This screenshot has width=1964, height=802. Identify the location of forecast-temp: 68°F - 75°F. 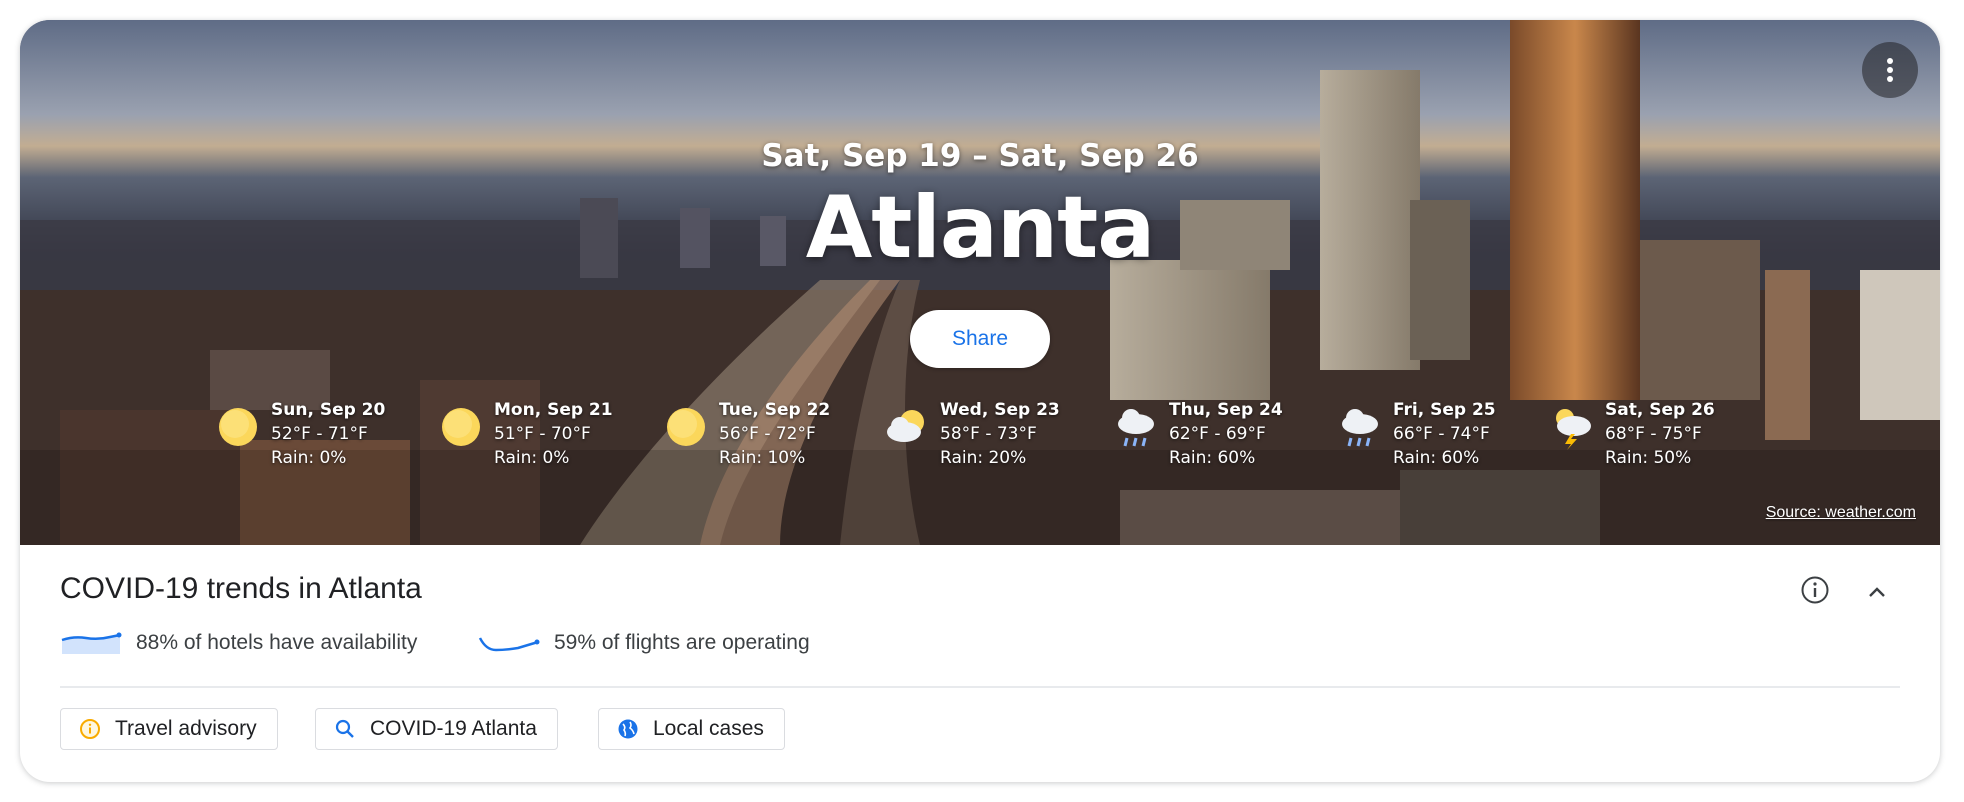
(1653, 434).